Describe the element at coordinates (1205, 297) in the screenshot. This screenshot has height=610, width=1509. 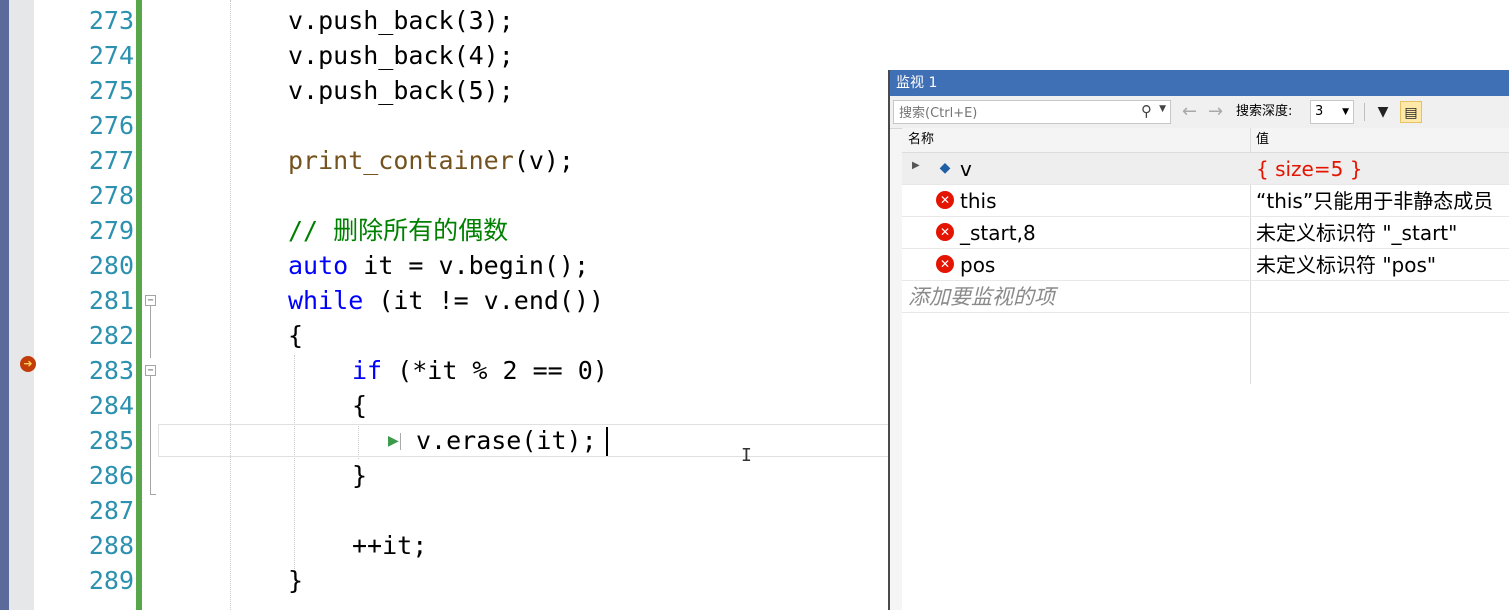
I see `add-watch-row: 添加要监视的项` at that location.